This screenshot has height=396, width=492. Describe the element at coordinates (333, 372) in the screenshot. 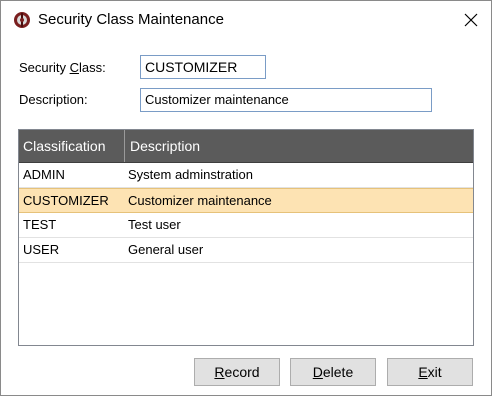

I see `delete-button: Delete` at that location.